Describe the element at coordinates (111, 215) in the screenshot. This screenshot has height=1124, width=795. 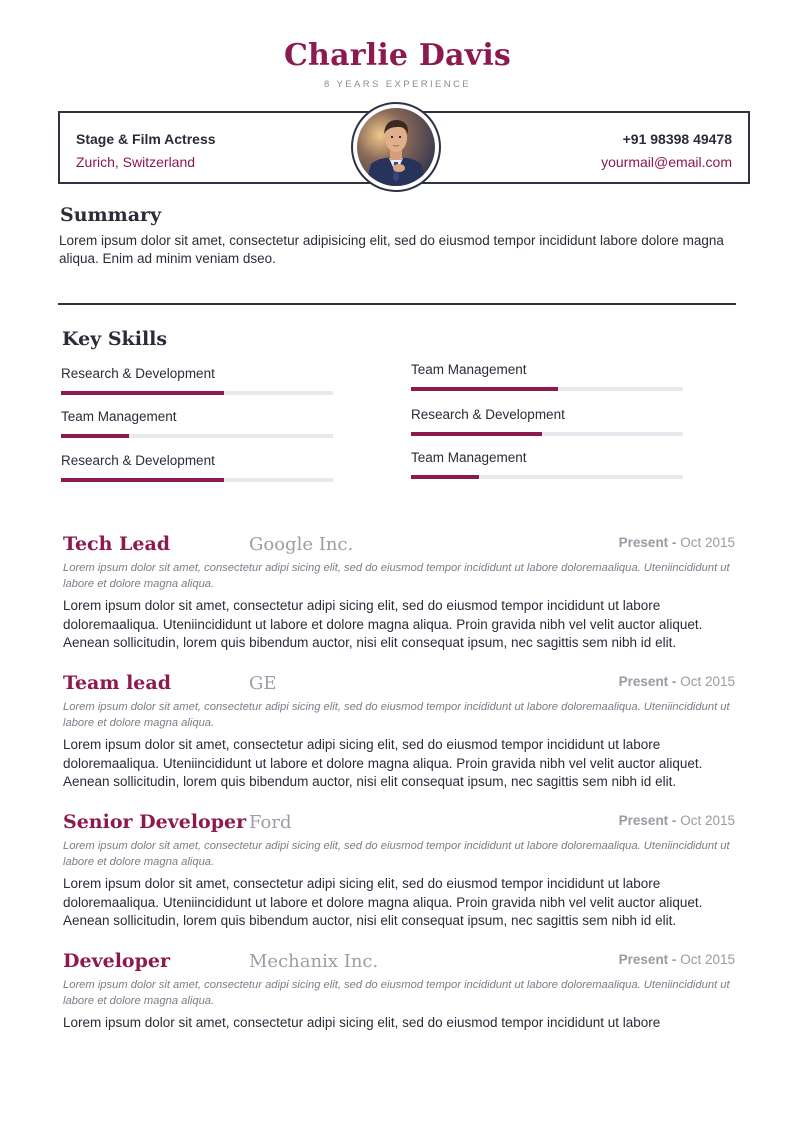
I see `summary-heading: Summary` at that location.